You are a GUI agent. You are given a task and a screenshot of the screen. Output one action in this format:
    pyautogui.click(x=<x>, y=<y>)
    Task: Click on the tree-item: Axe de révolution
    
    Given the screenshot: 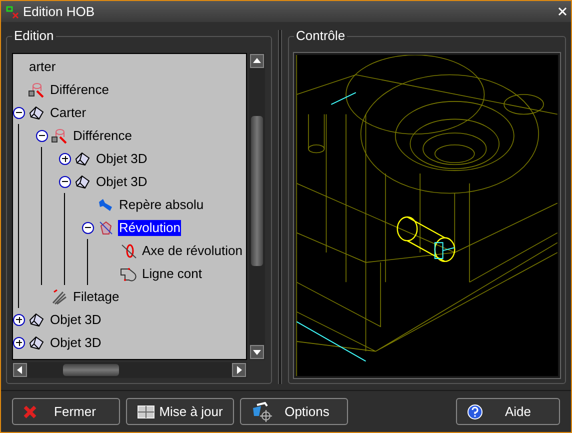 What is the action you would take?
    pyautogui.click(x=192, y=250)
    